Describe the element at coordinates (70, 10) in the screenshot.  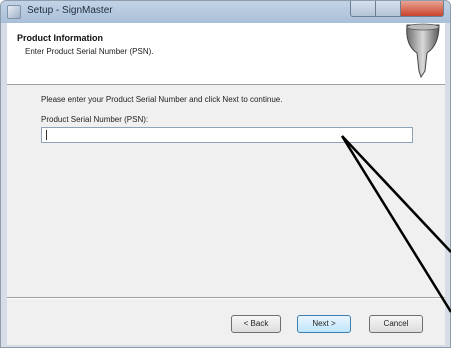
I see `window-title: Setup - SignMaster` at that location.